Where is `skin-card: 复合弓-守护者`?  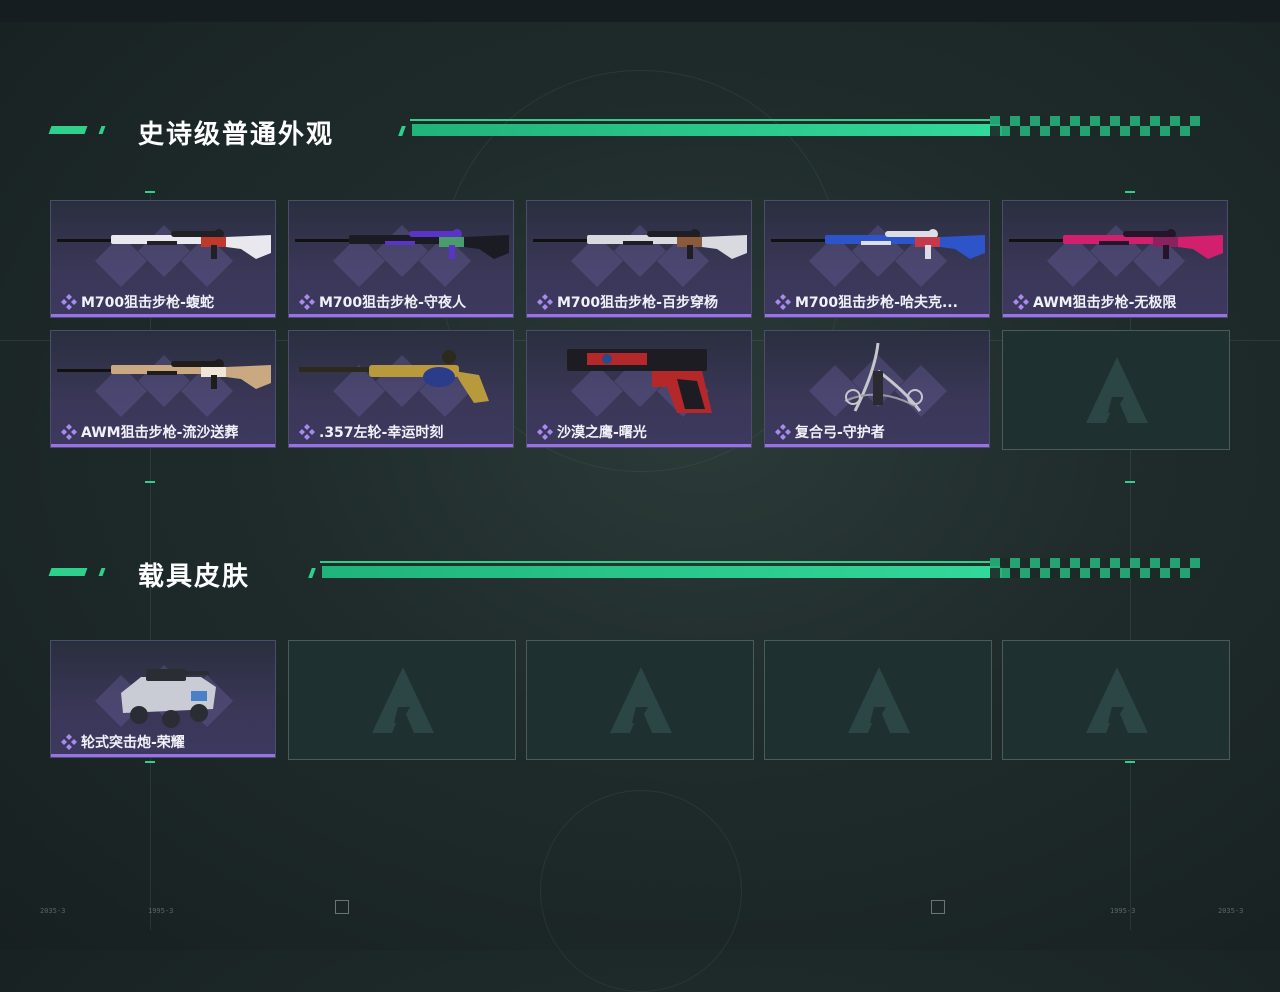
skin-card: 复合弓-守护者 is located at coordinates (877, 389).